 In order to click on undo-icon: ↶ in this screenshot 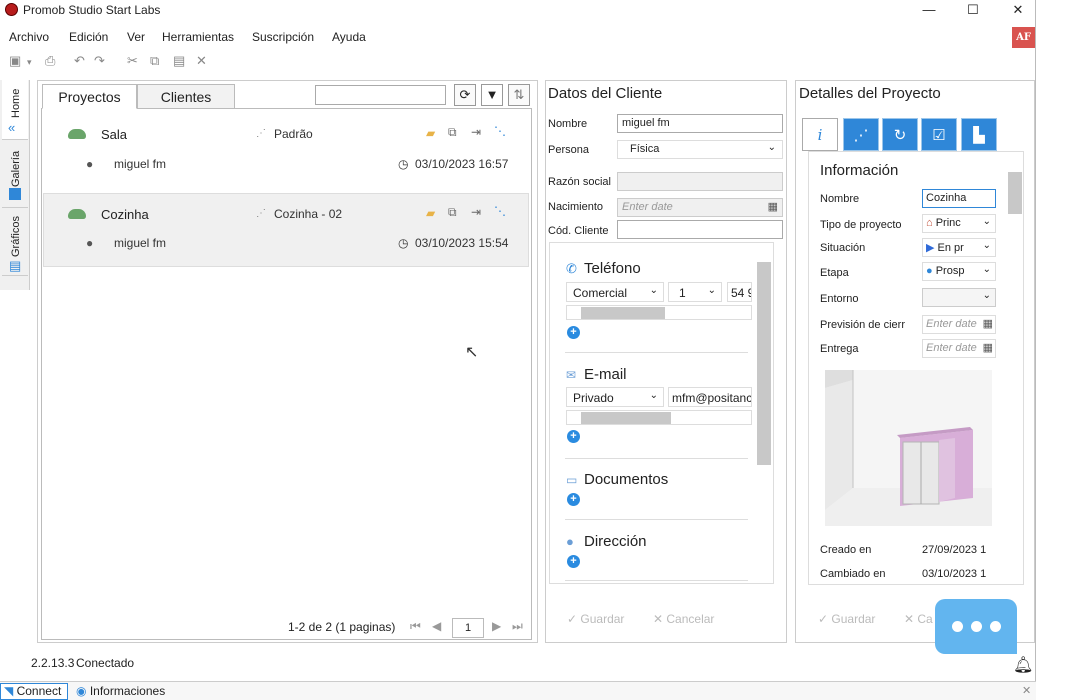, I will do `click(79, 61)`.